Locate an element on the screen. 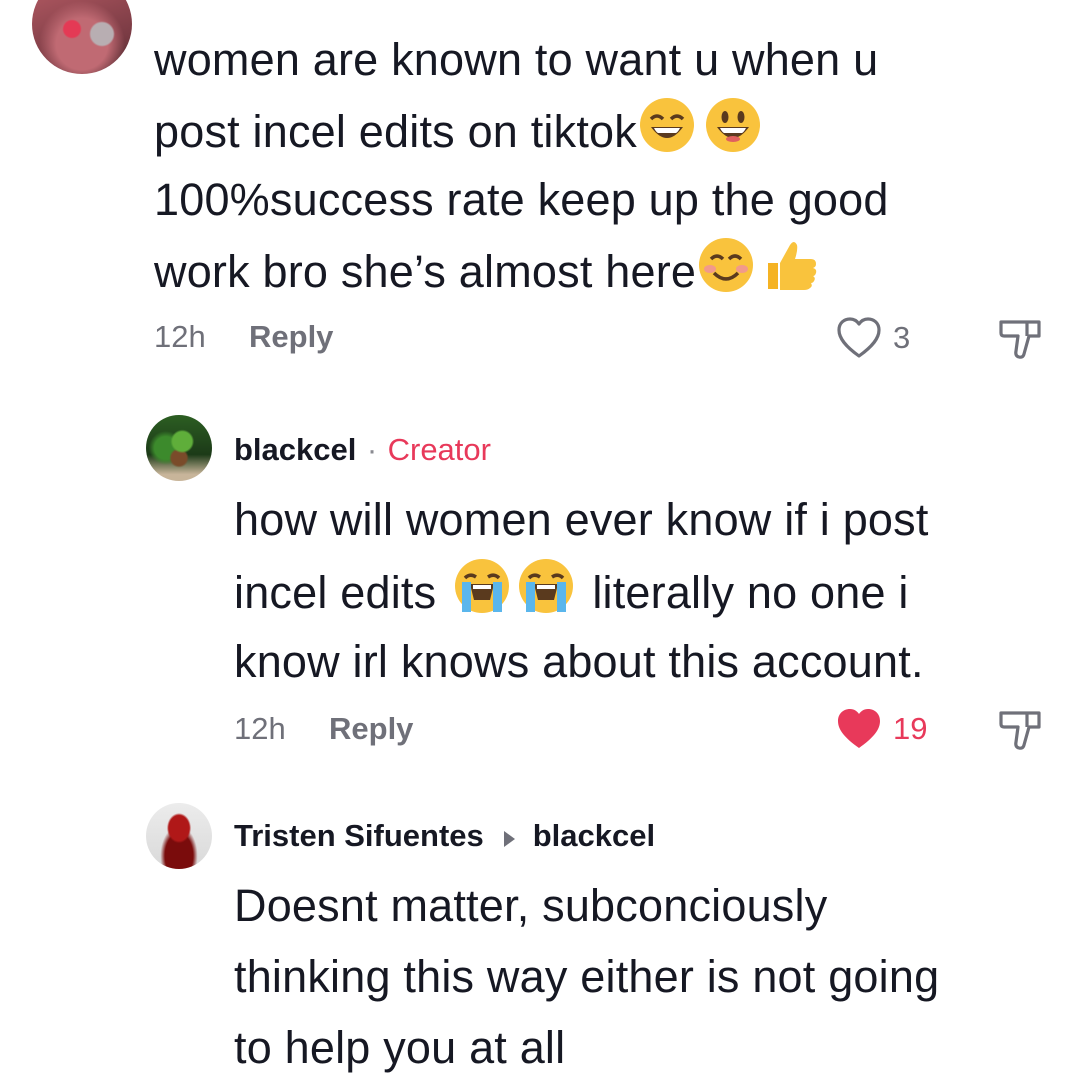 Image resolution: width=1080 pixels, height=1083 pixels. comment-text-line: thinking this way either is not going is located at coordinates (587, 976).